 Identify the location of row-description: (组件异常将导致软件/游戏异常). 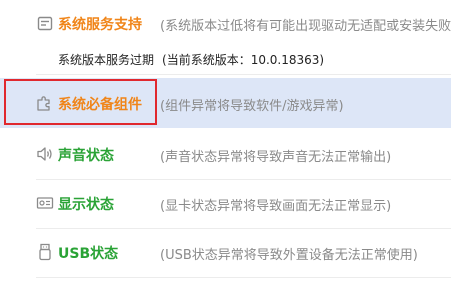
(252, 106).